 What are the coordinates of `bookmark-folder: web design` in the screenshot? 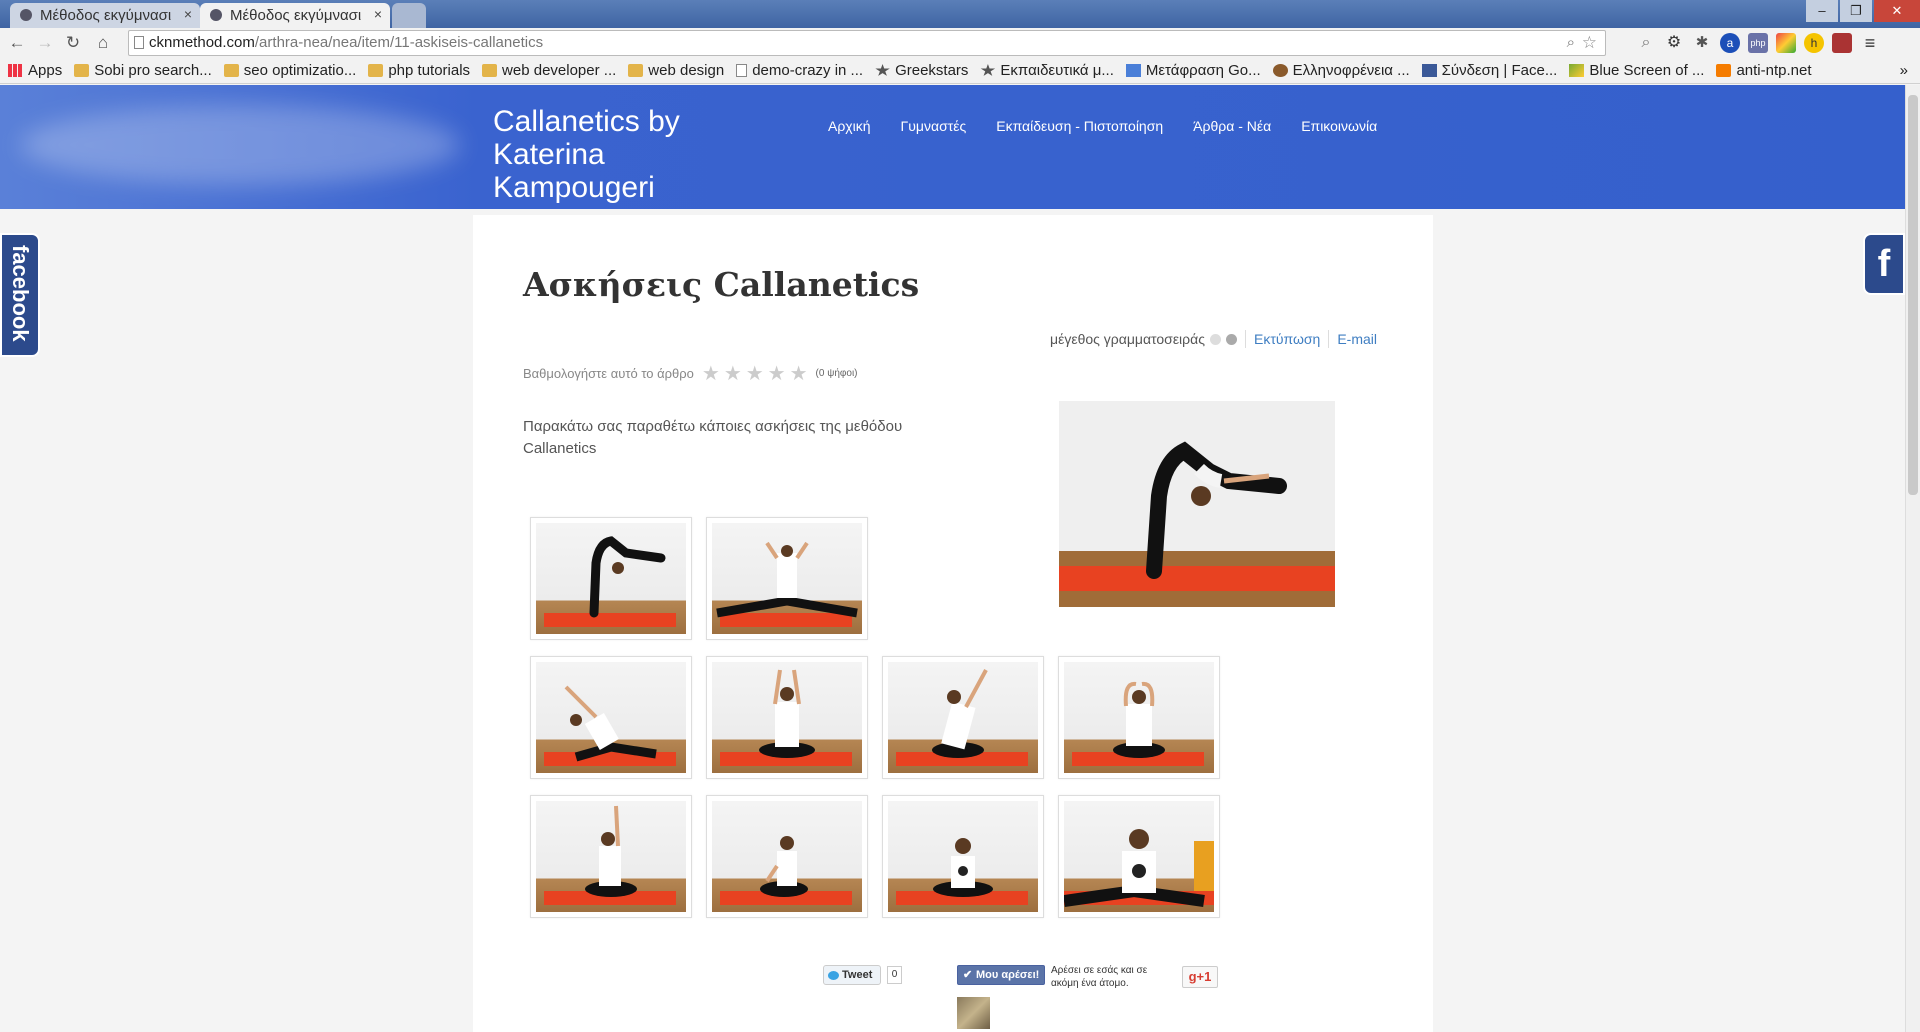 It's located at (676, 70).